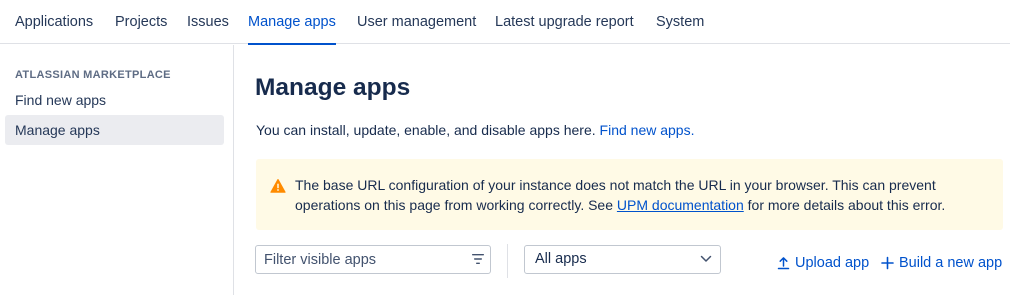 This screenshot has height=295, width=1010. I want to click on filter-apps-input, so click(358, 259).